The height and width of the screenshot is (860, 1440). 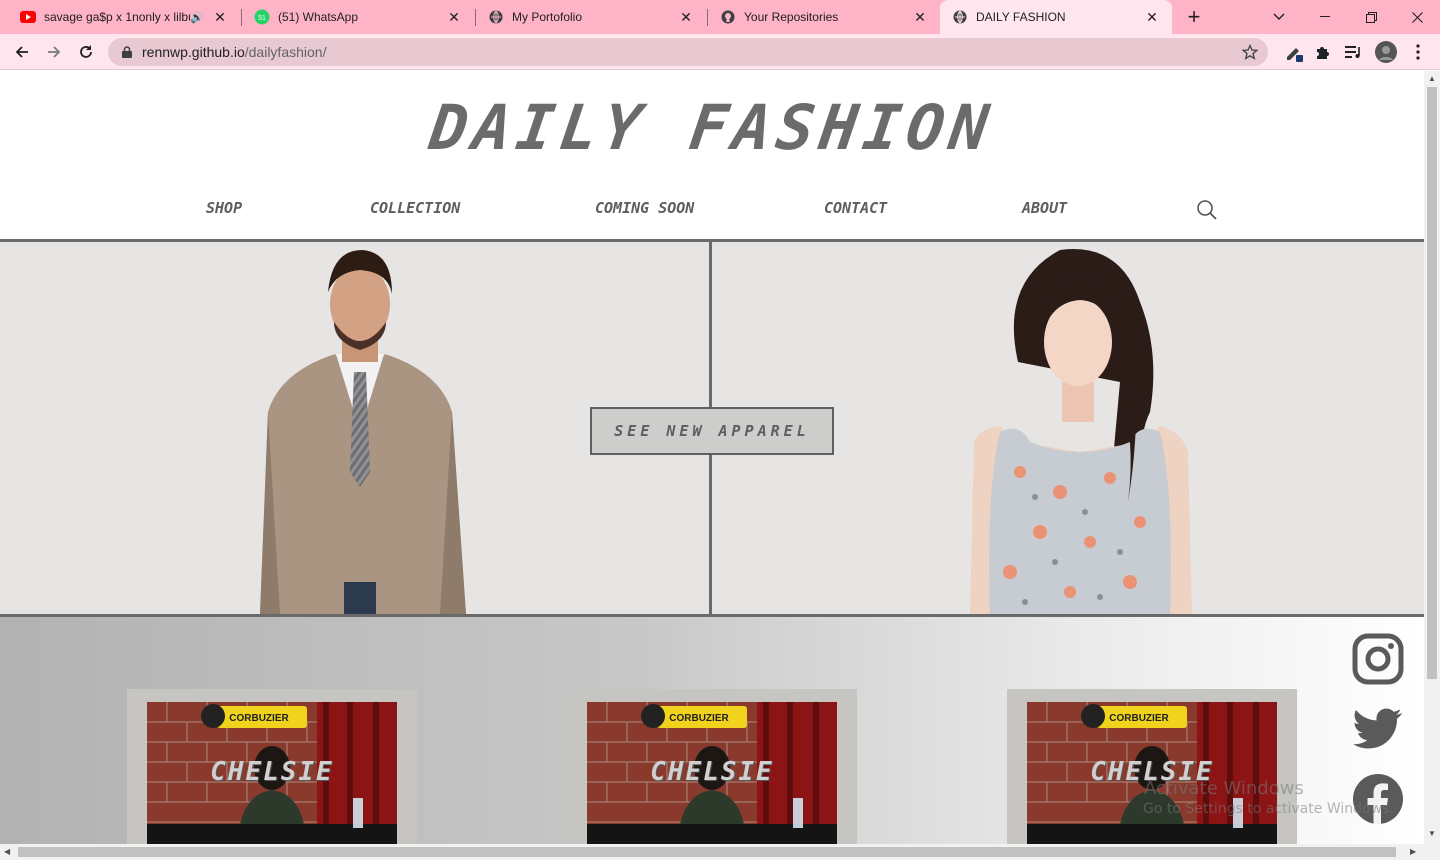 What do you see at coordinates (1371, 17) in the screenshot?
I see `restore-button` at bounding box center [1371, 17].